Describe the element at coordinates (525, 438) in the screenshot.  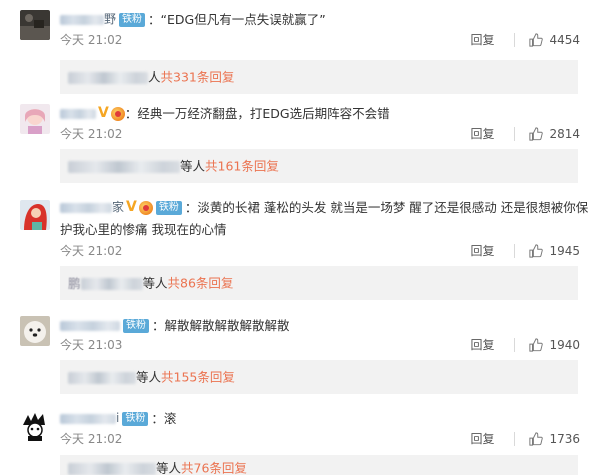
I see `comment-actions: 回复 1736` at that location.